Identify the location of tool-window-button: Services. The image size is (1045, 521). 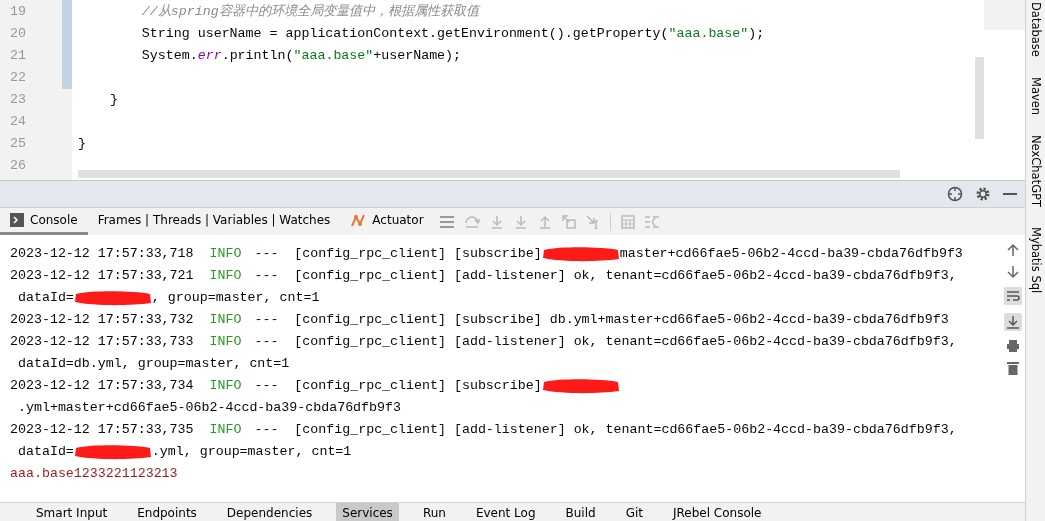
(367, 512).